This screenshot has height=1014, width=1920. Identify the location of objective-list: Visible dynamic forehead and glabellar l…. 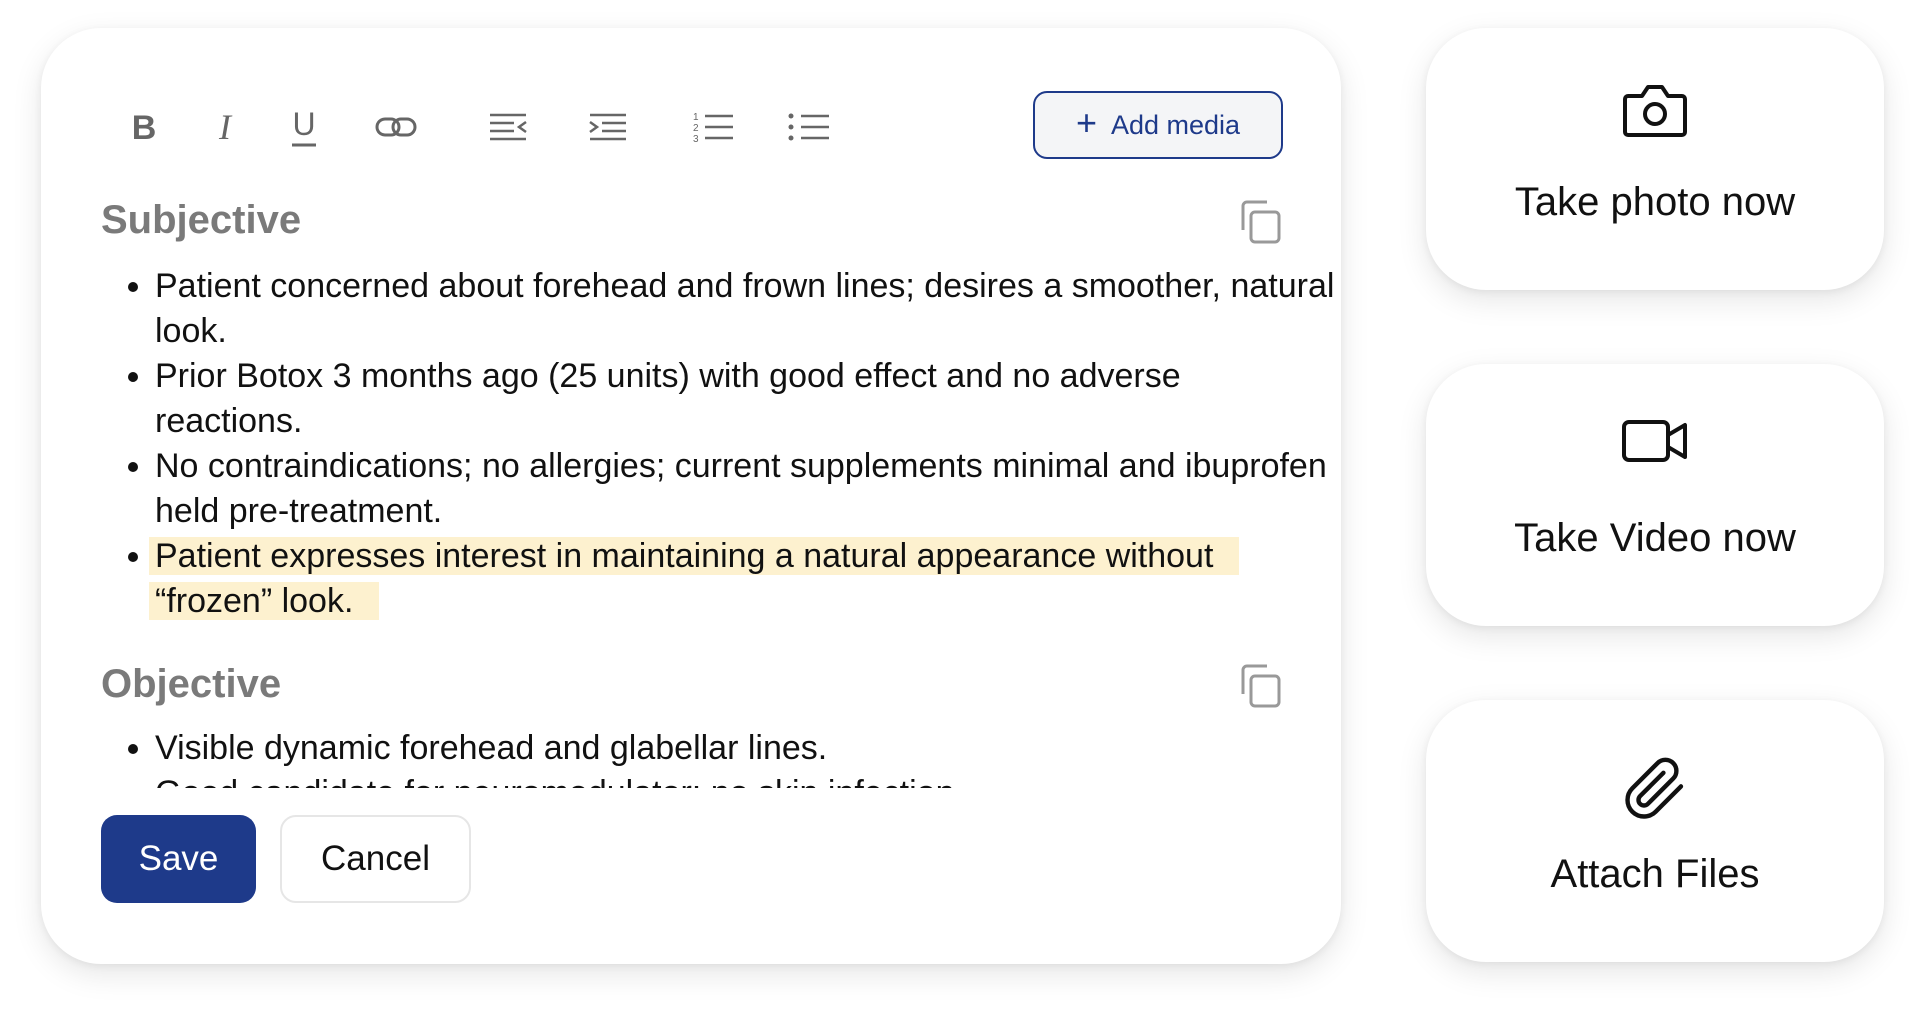
(691, 757).